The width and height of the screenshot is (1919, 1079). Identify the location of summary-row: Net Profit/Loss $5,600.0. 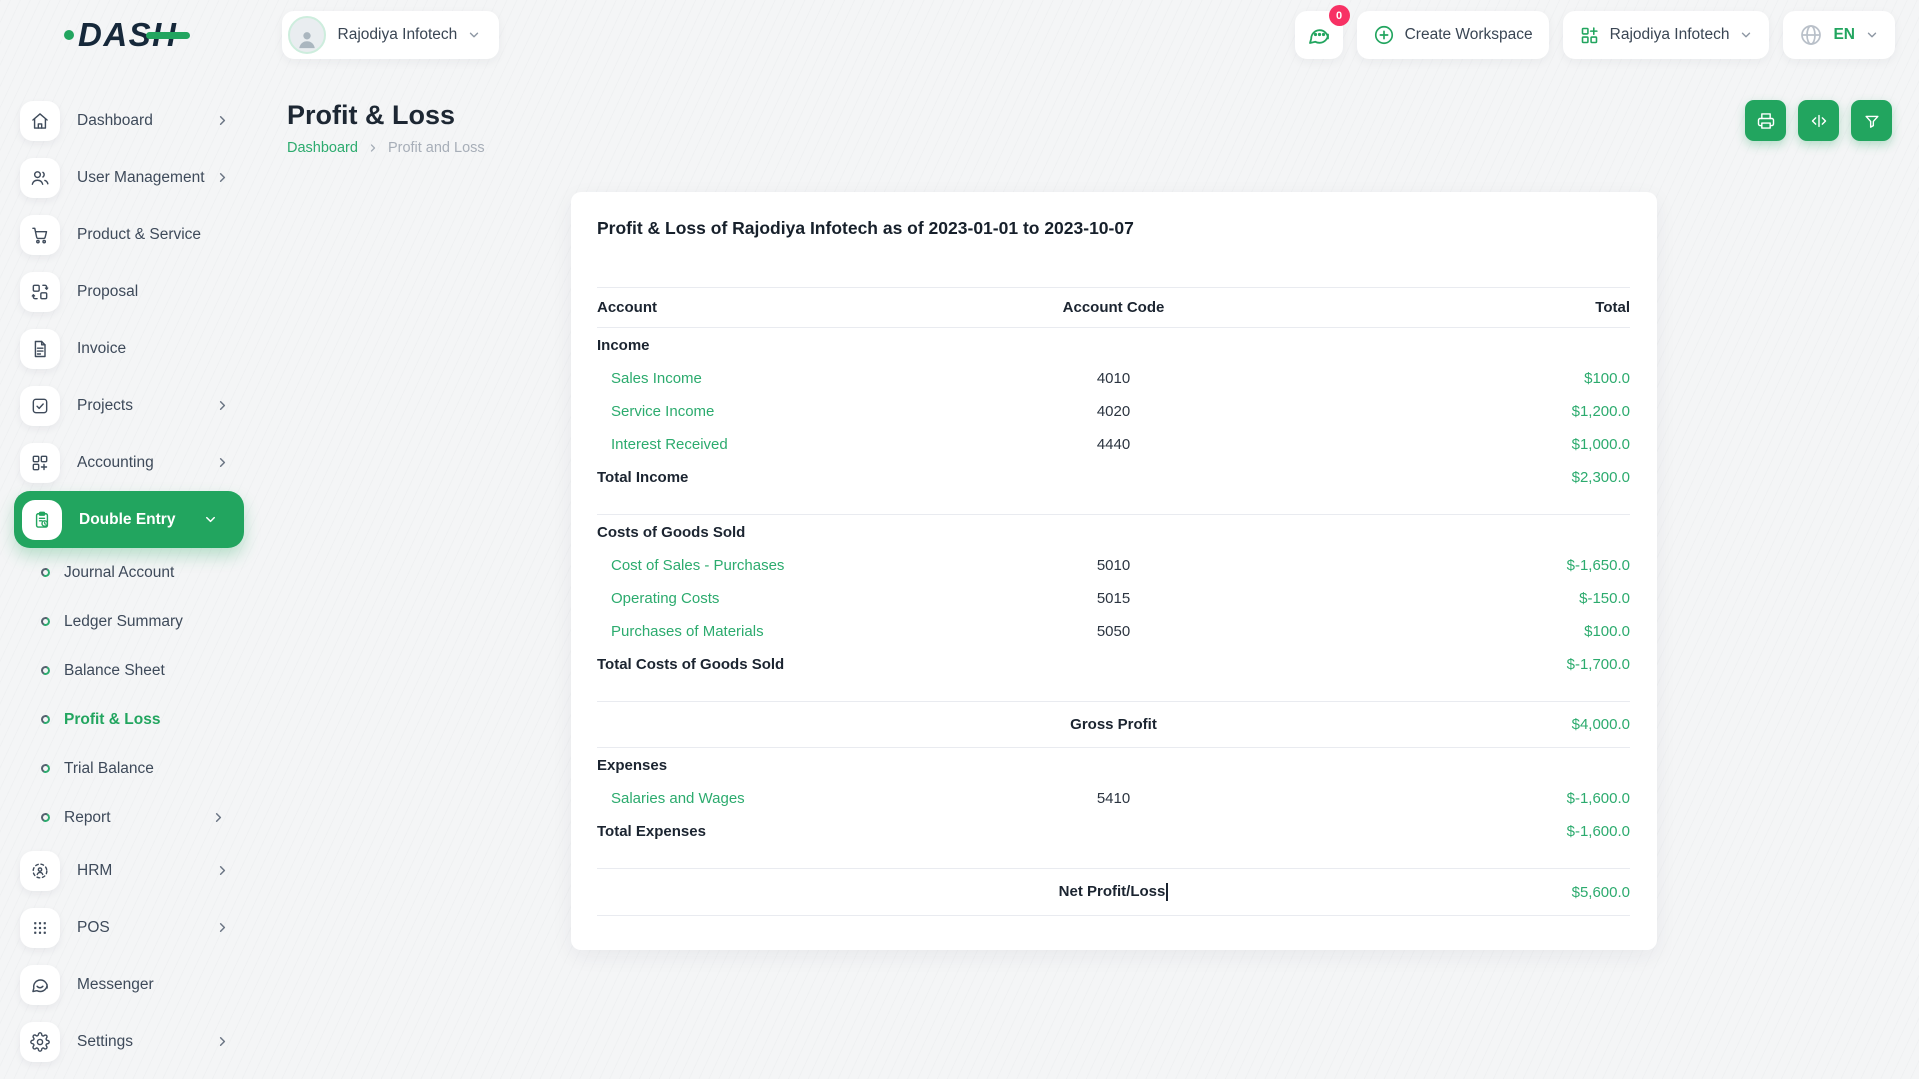
(1113, 893).